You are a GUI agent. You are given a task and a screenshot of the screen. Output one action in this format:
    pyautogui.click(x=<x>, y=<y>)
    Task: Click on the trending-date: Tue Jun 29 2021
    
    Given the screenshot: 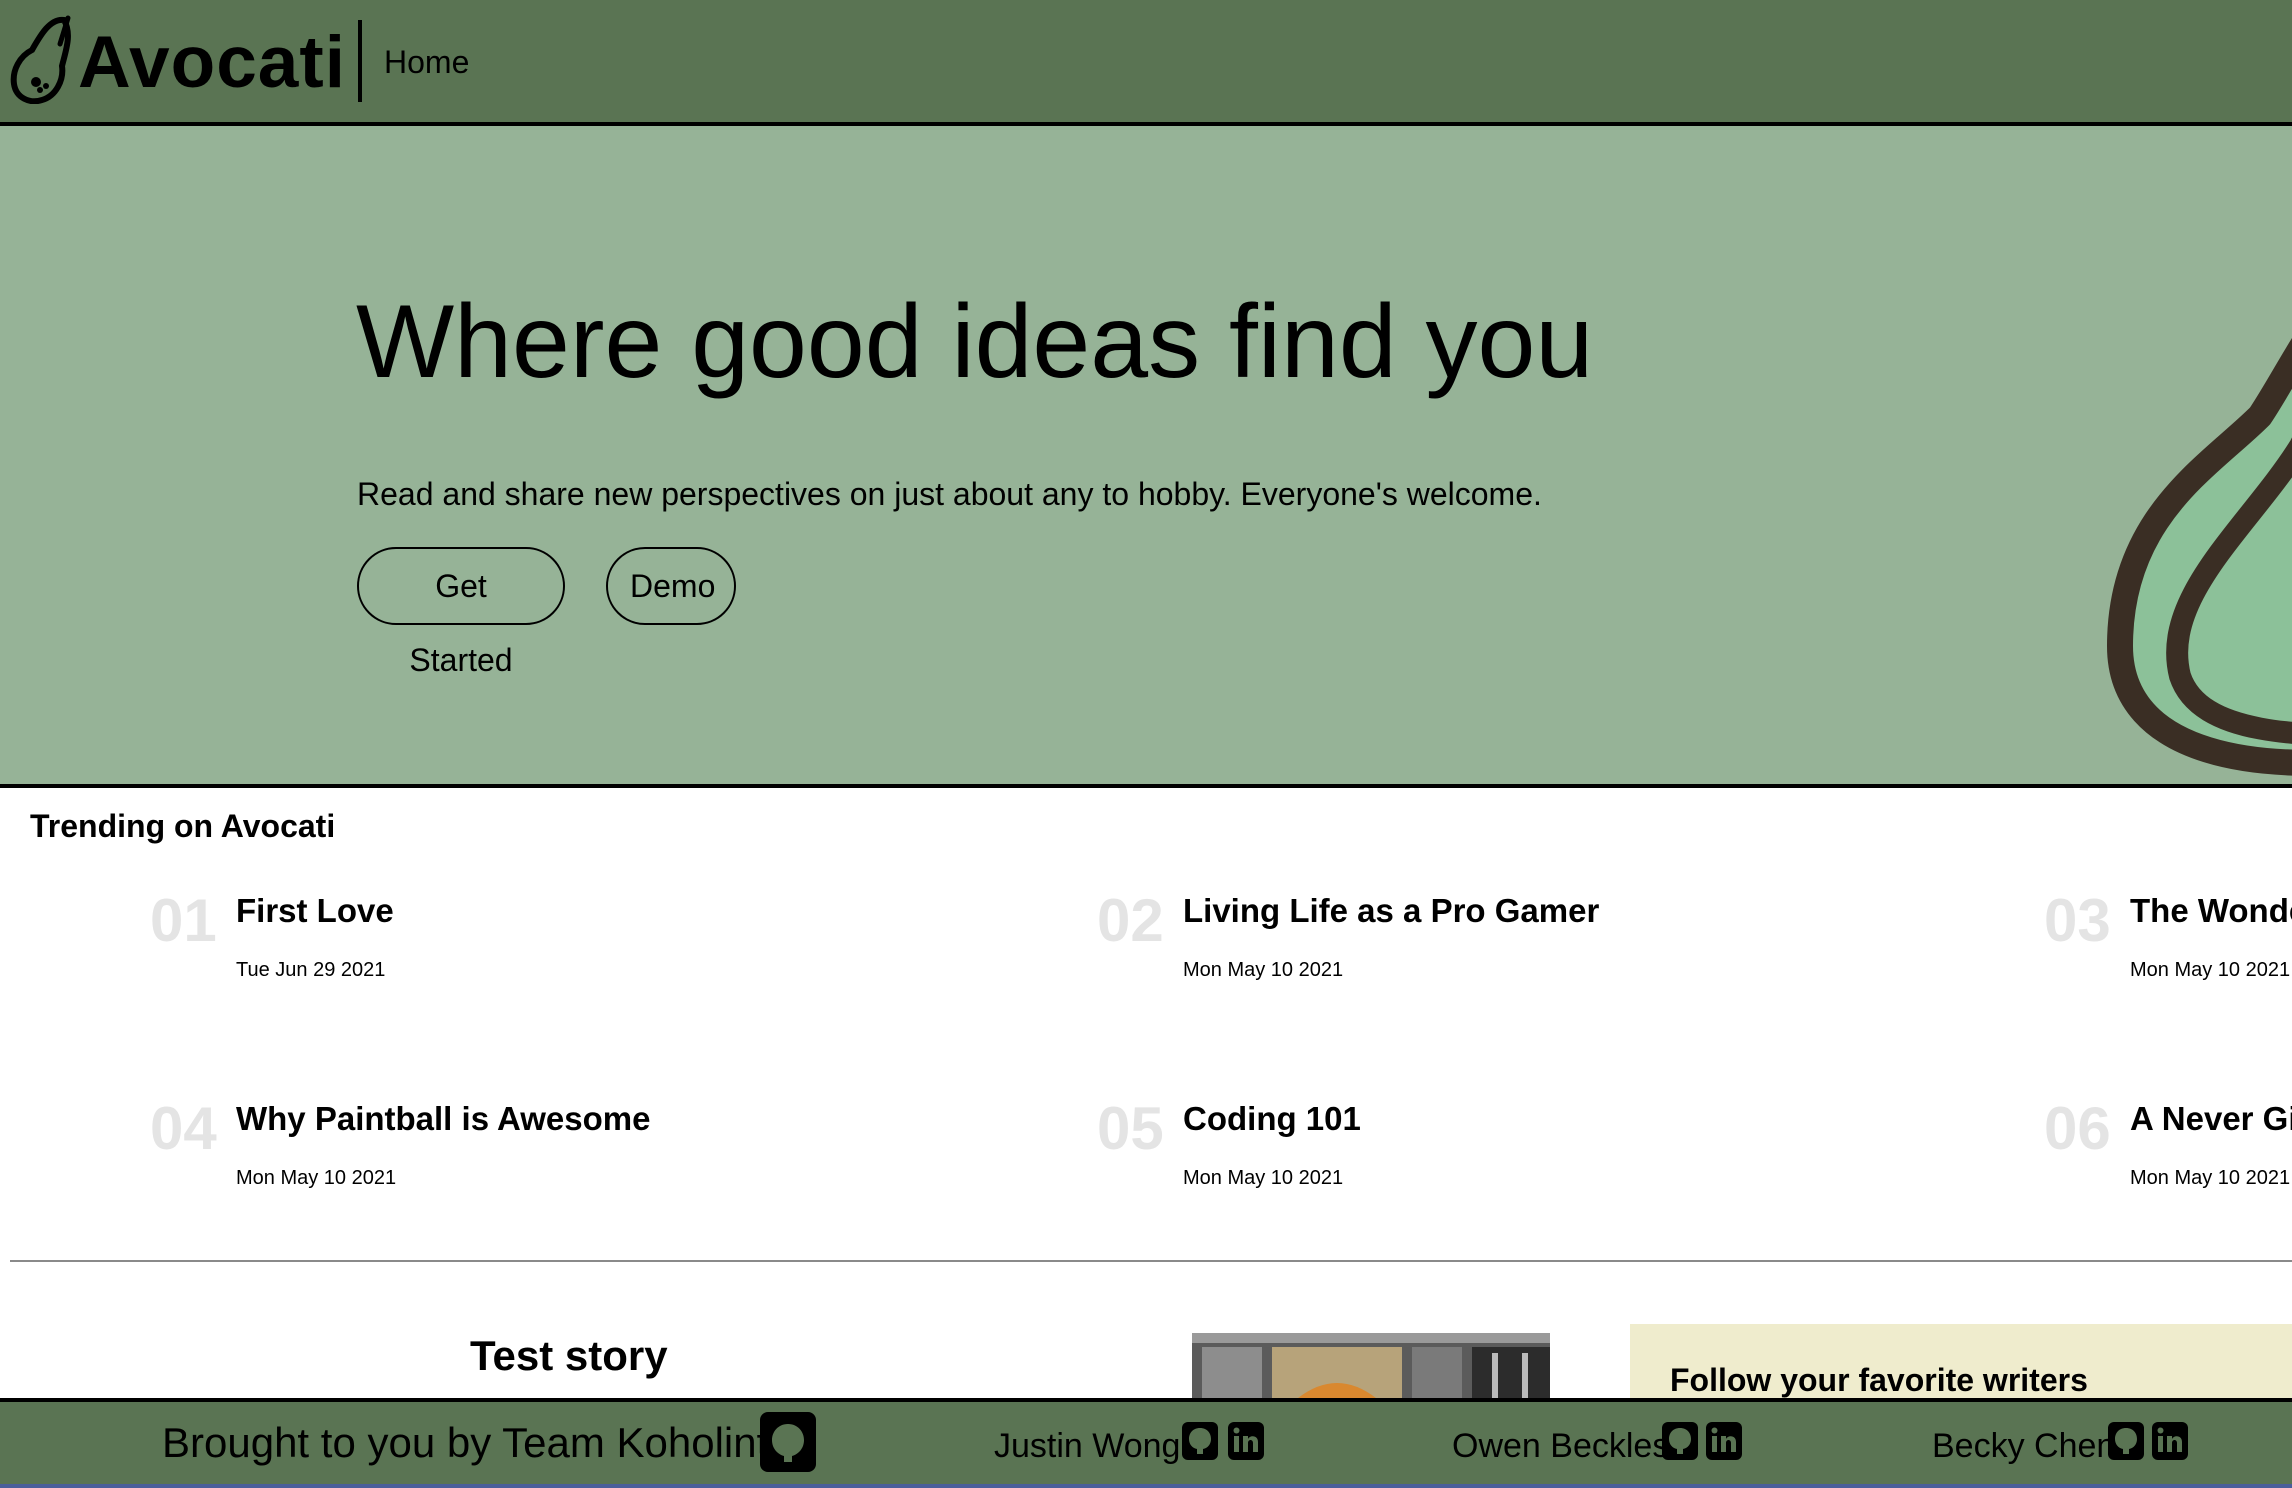 What is the action you would take?
    pyautogui.click(x=311, y=970)
    